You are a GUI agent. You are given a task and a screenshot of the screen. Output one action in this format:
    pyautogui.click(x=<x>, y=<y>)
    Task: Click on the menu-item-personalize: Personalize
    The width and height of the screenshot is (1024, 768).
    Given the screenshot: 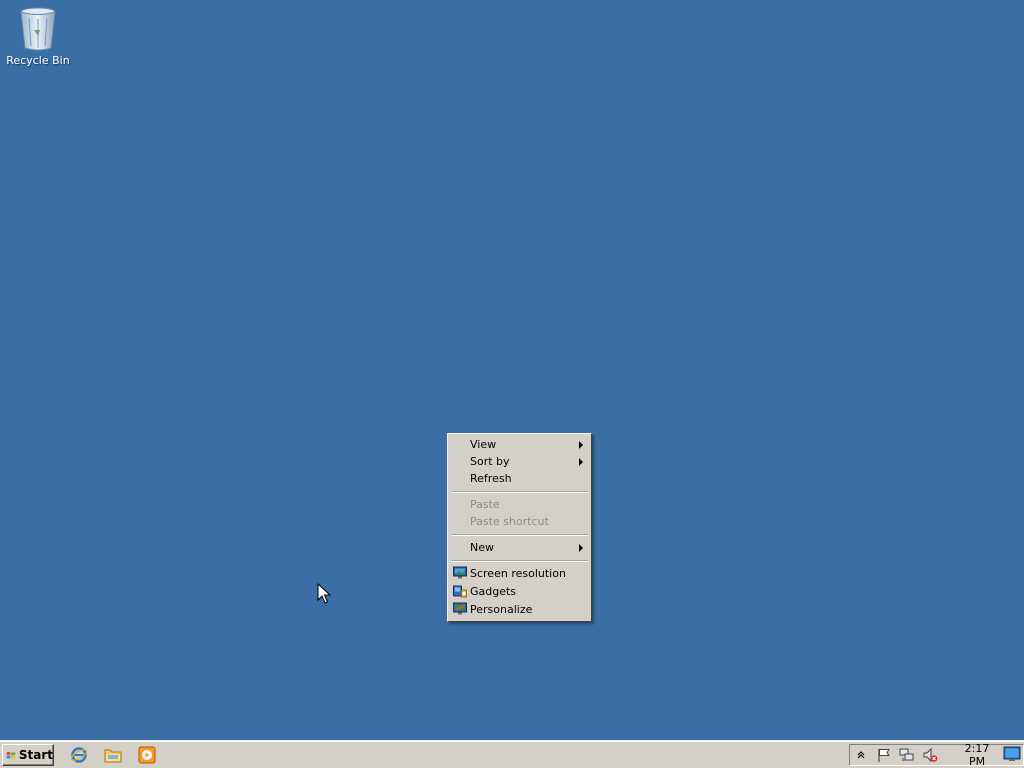 What is the action you would take?
    pyautogui.click(x=519, y=610)
    